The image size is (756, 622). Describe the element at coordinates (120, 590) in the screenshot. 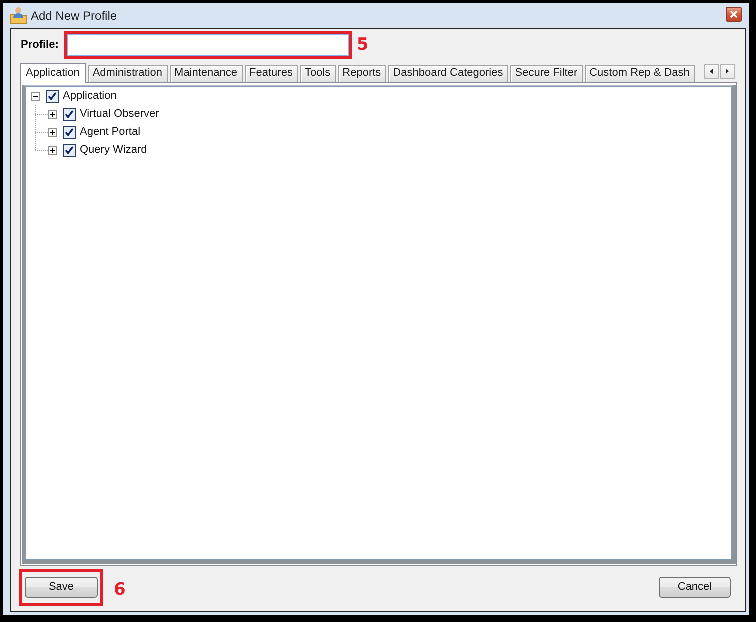

I see `callout-number: 6` at that location.